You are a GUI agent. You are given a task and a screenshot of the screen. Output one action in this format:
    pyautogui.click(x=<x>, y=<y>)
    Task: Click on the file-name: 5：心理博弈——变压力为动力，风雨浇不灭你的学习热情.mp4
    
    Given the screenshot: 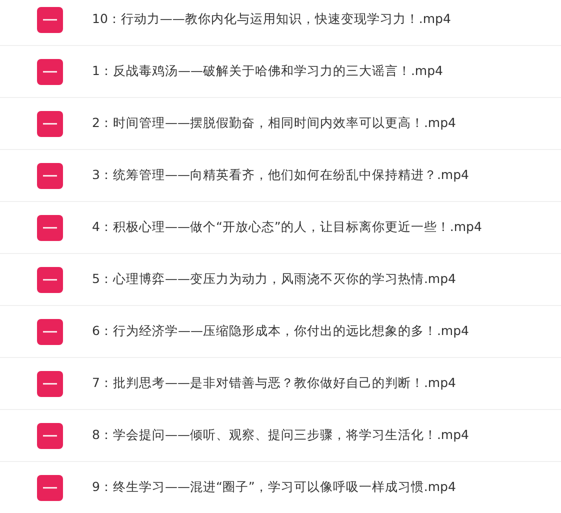 What is the action you would take?
    pyautogui.click(x=274, y=279)
    